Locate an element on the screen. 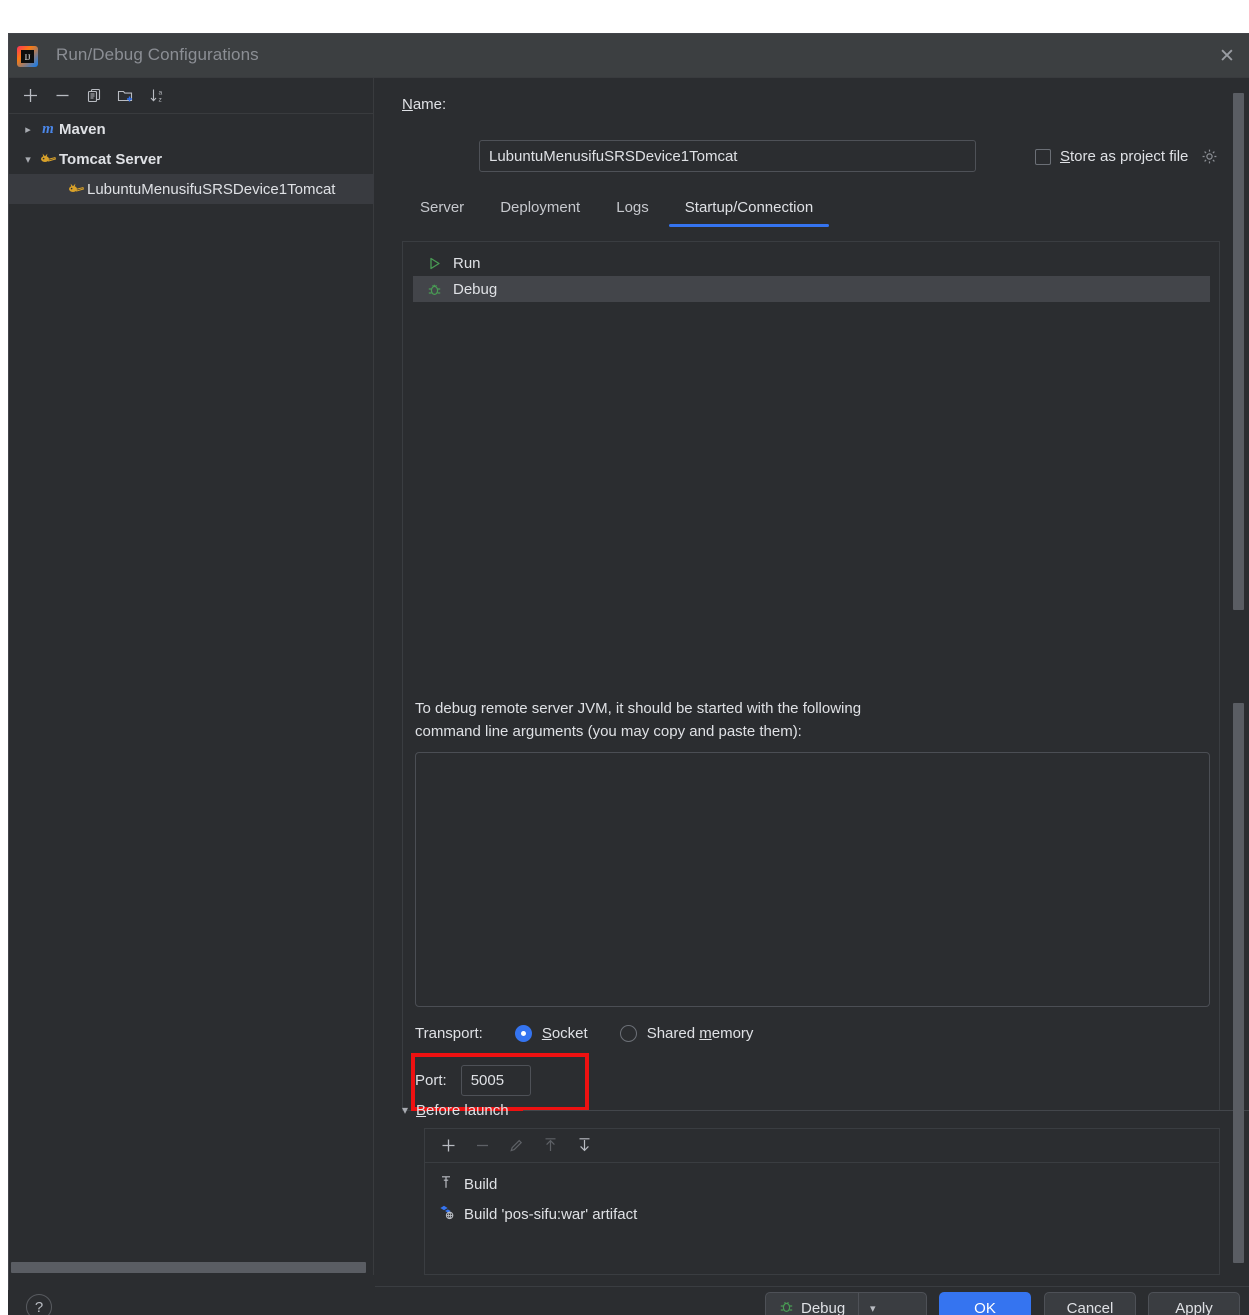  chevron-right-icon: ▸ is located at coordinates (28, 129).